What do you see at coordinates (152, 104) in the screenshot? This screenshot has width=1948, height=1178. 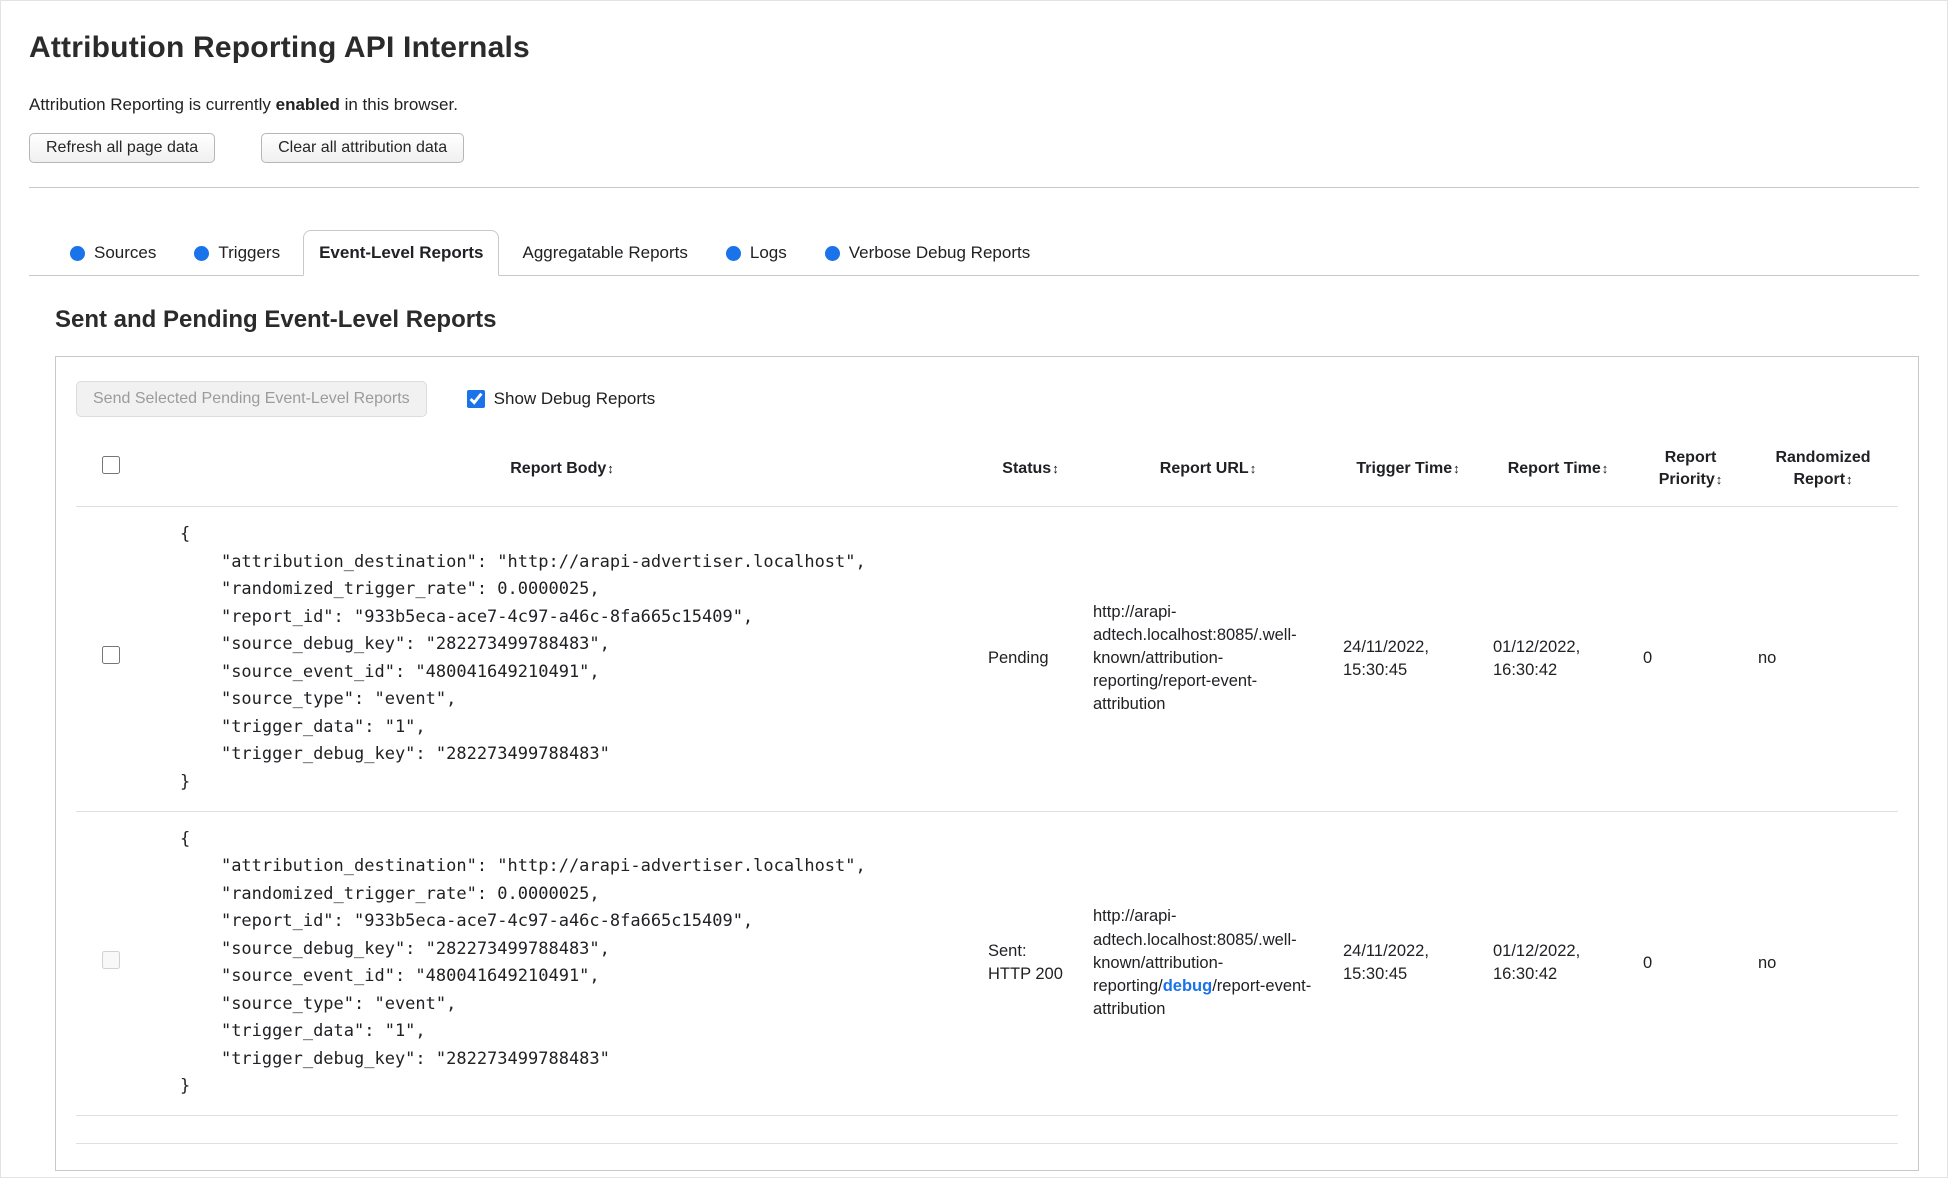 I see `status-prefix: Attribution Reporting is currently` at bounding box center [152, 104].